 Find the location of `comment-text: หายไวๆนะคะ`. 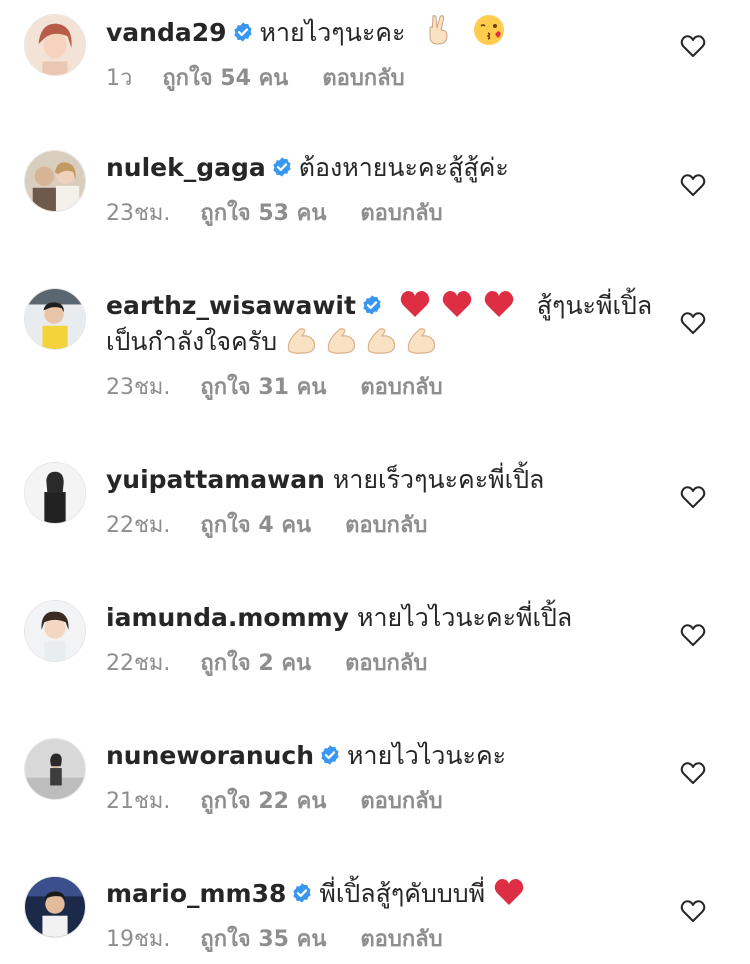

comment-text: หายไวๆนะคะ is located at coordinates (332, 32).